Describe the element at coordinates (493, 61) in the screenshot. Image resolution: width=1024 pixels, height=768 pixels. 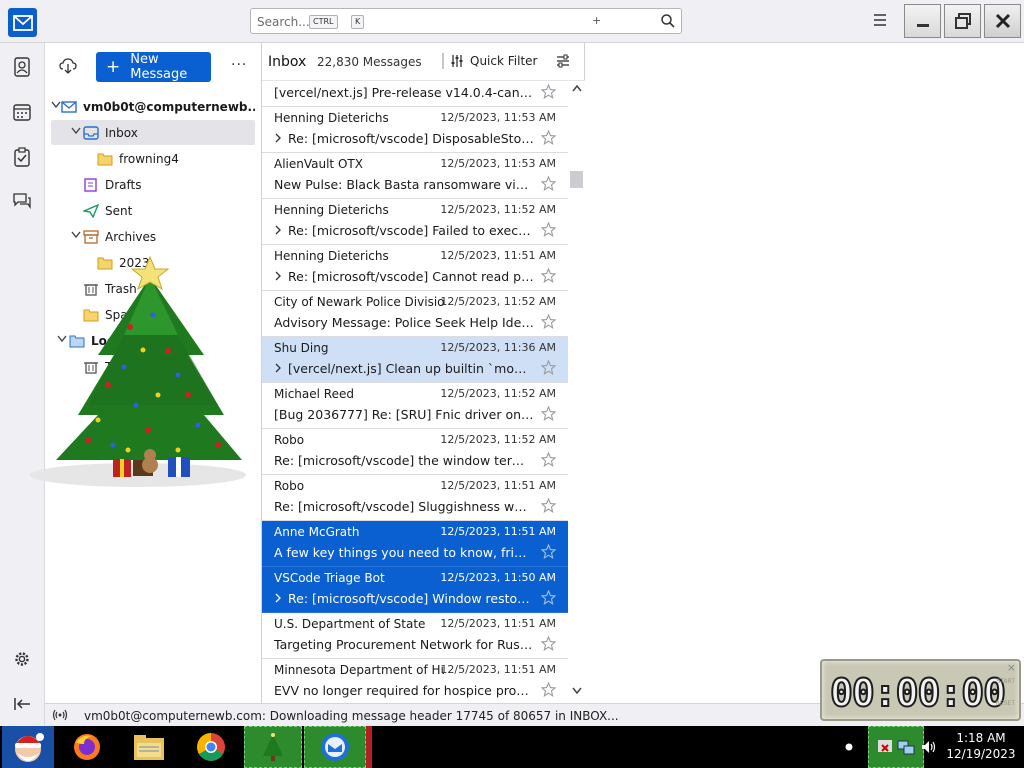
I see `quick-filter-button: Quick Filter` at that location.